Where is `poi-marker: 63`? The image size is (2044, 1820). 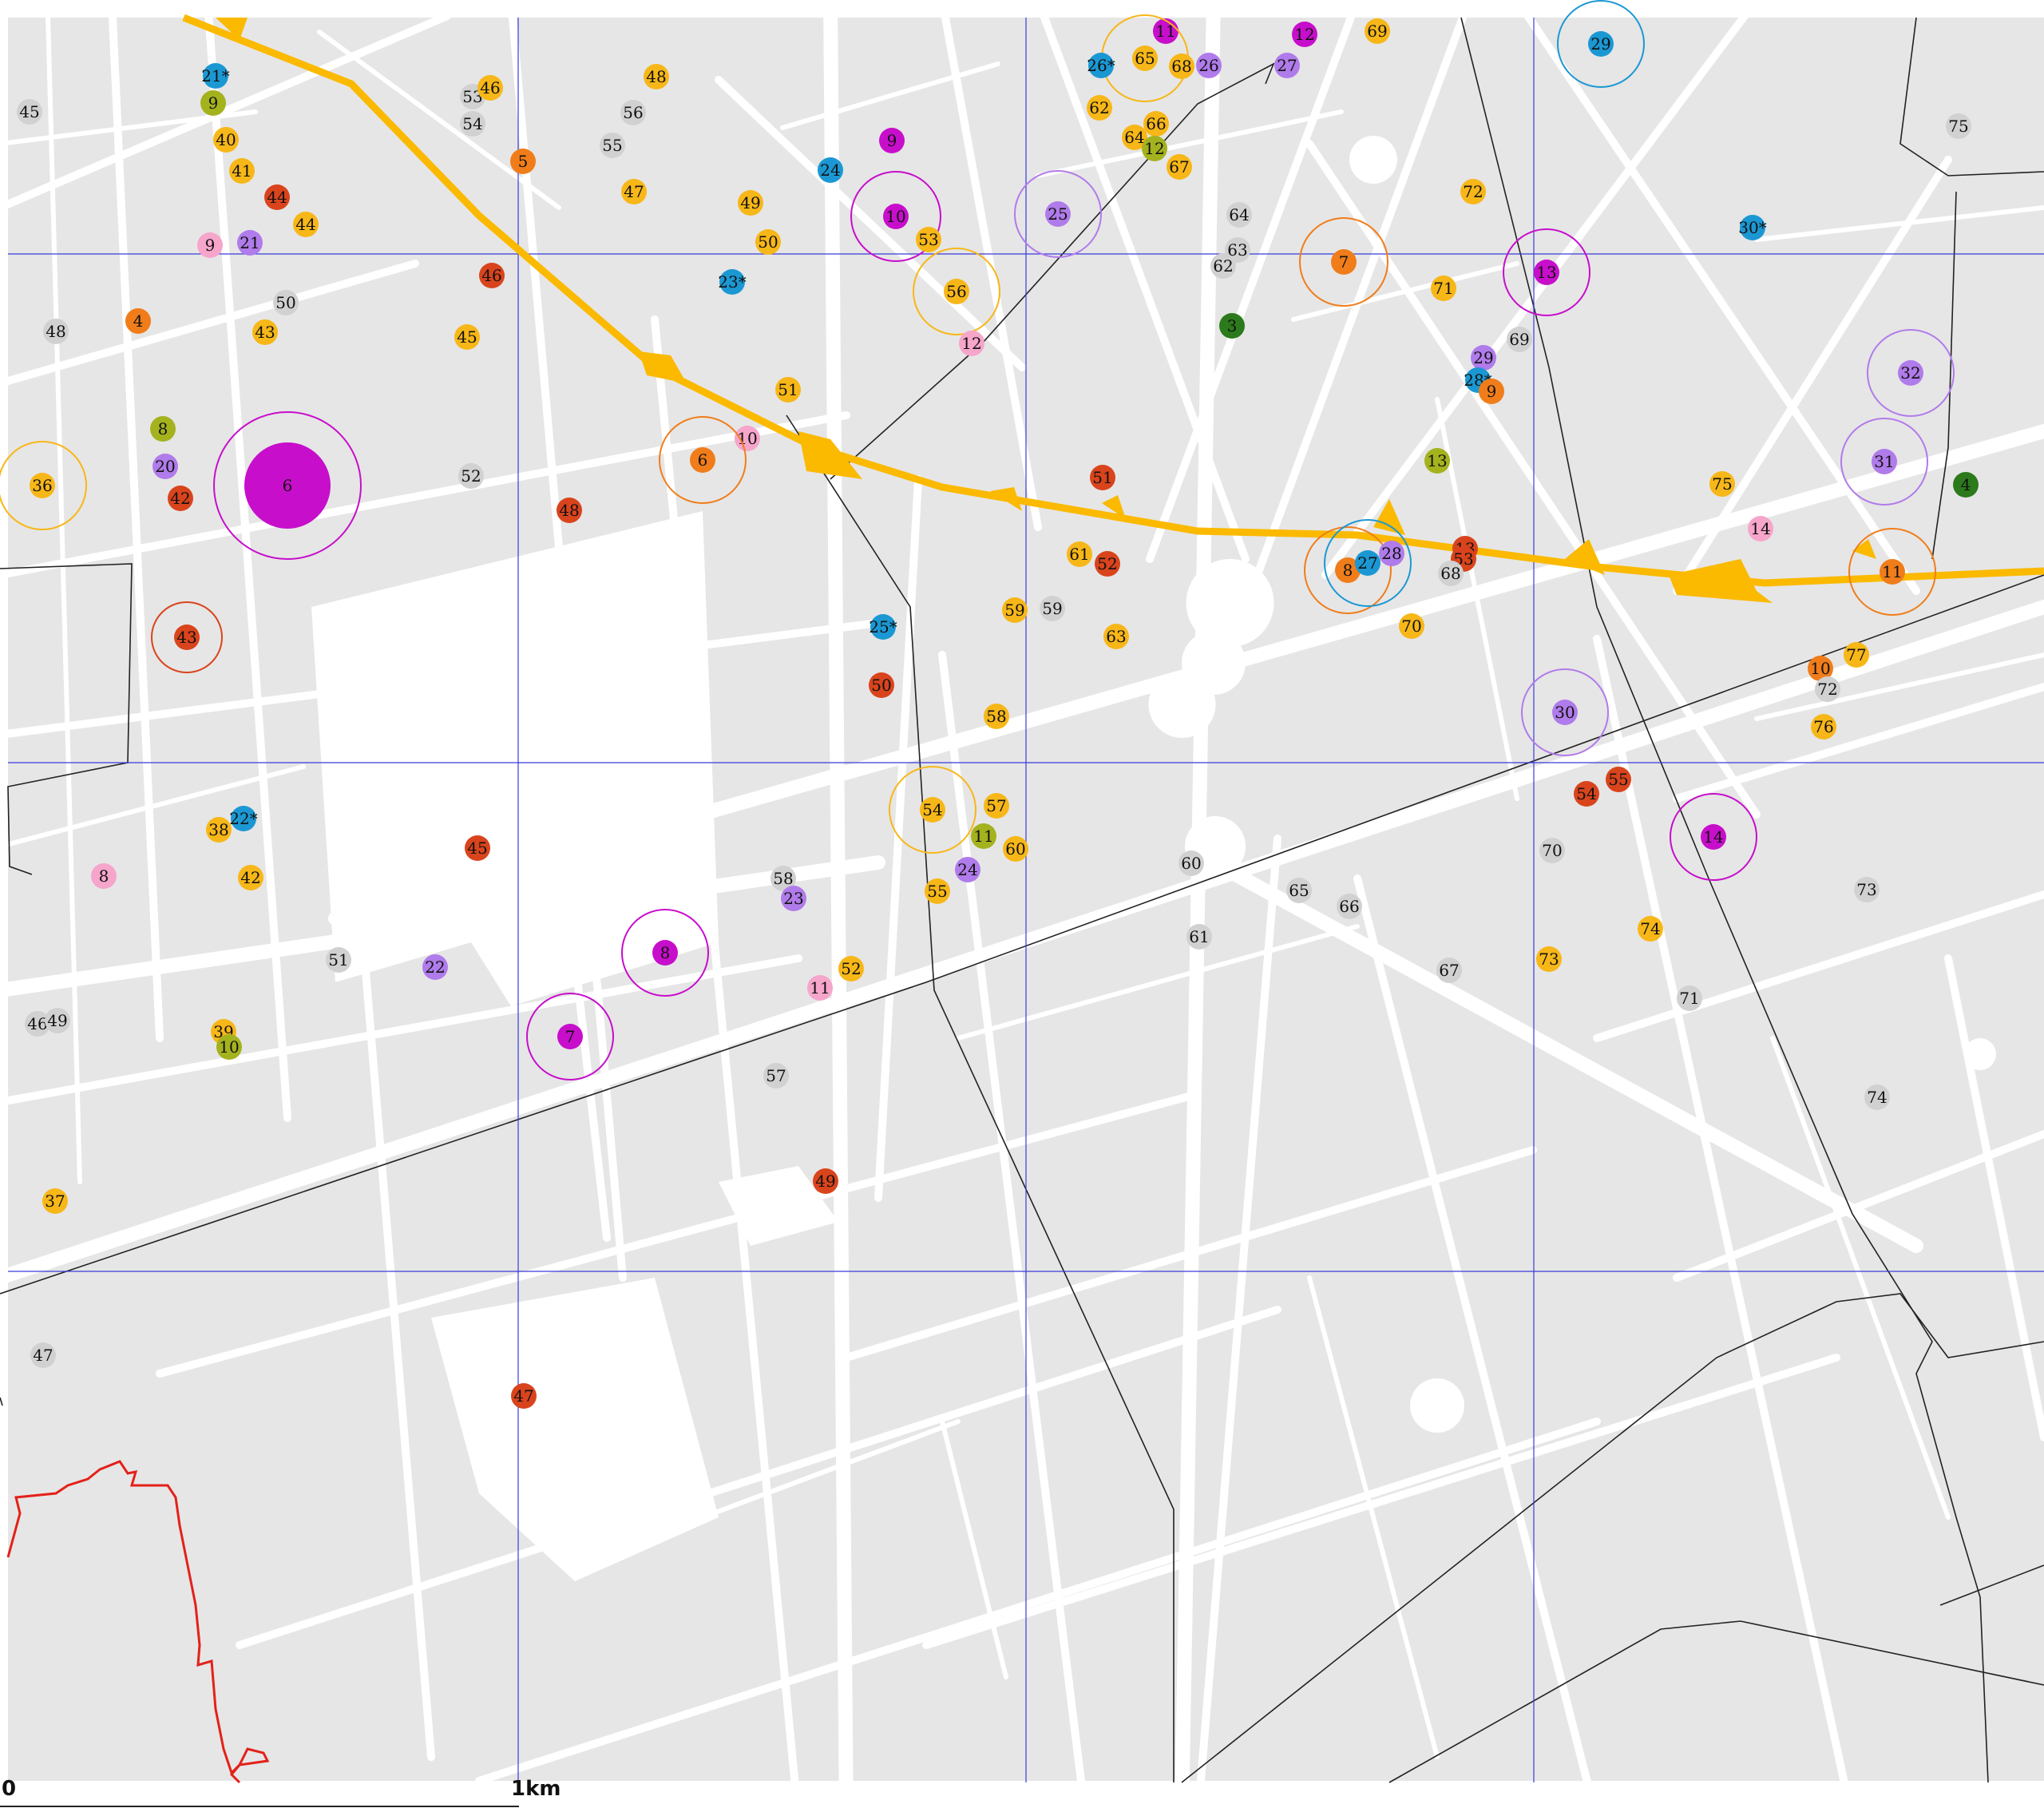 poi-marker: 63 is located at coordinates (1116, 636).